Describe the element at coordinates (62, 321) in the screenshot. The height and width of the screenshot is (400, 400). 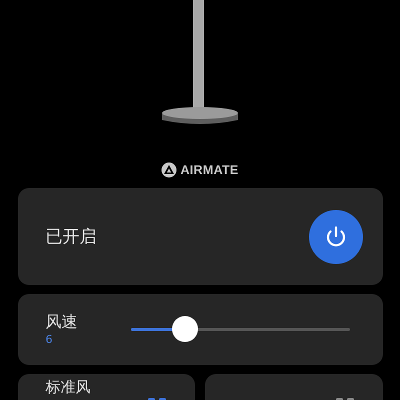
I see `speed-label: 风速` at that location.